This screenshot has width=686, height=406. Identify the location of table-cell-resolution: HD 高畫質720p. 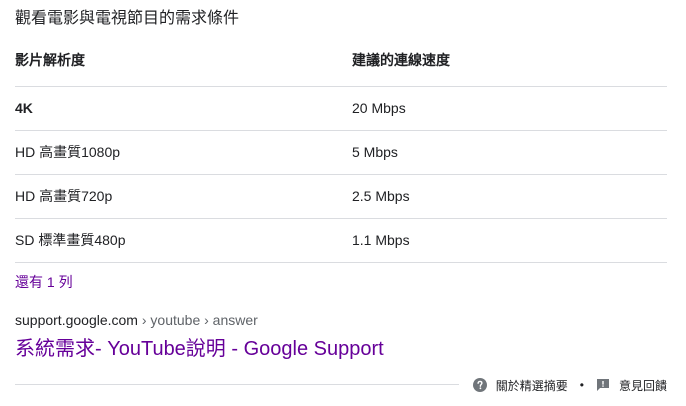
(64, 196).